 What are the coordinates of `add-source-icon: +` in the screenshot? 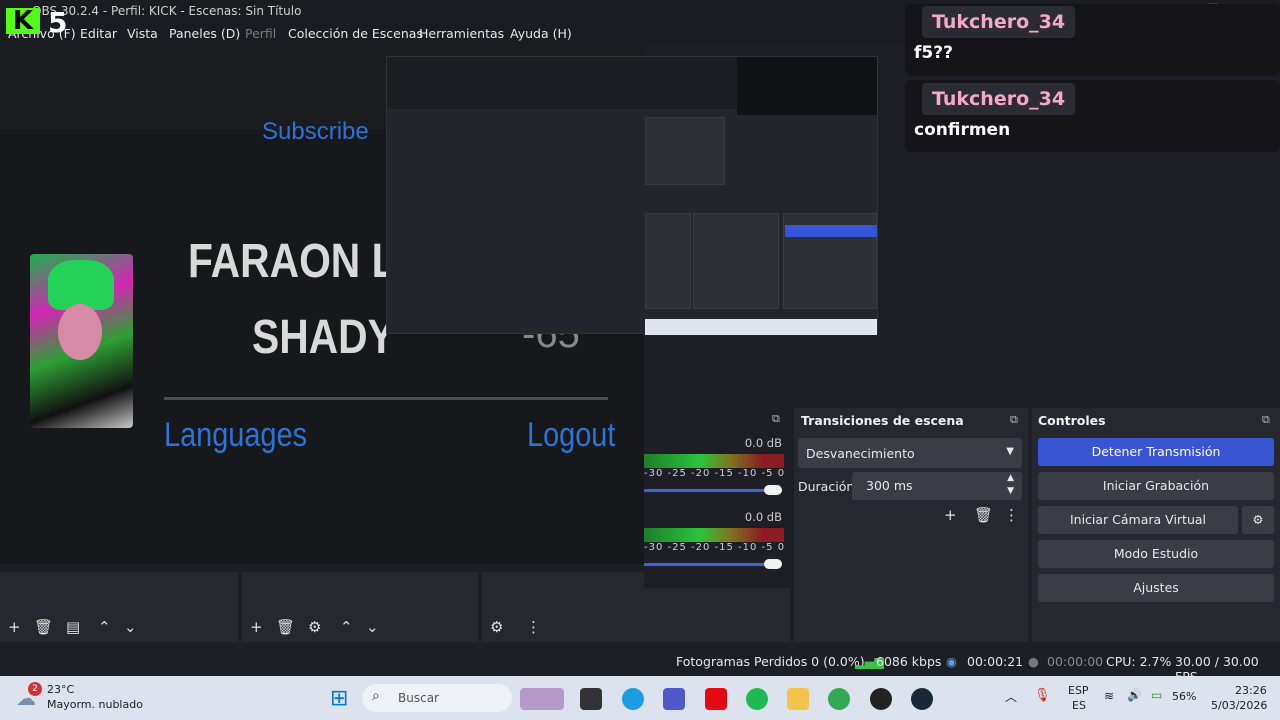 It's located at (256, 627).